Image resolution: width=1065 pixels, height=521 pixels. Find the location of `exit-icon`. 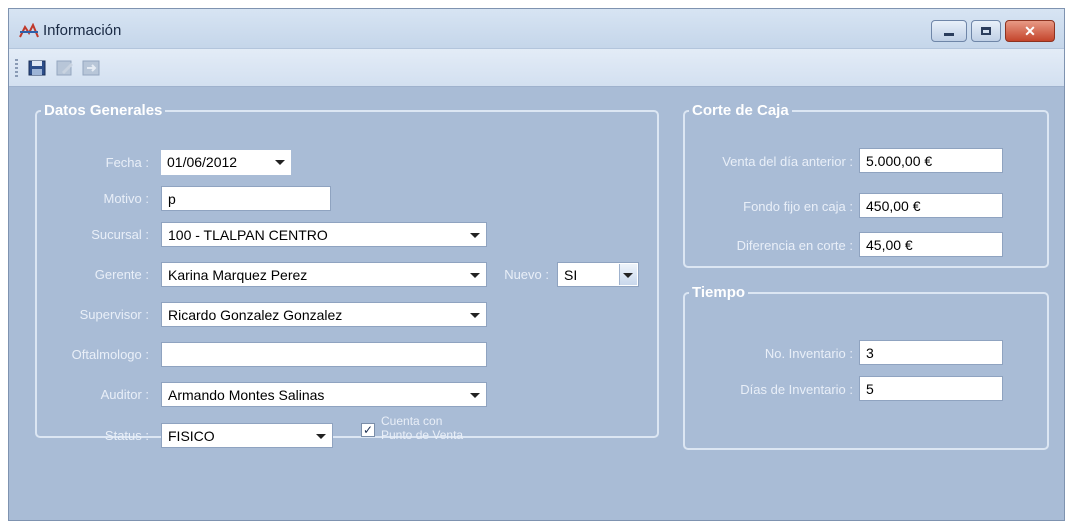

exit-icon is located at coordinates (91, 68).